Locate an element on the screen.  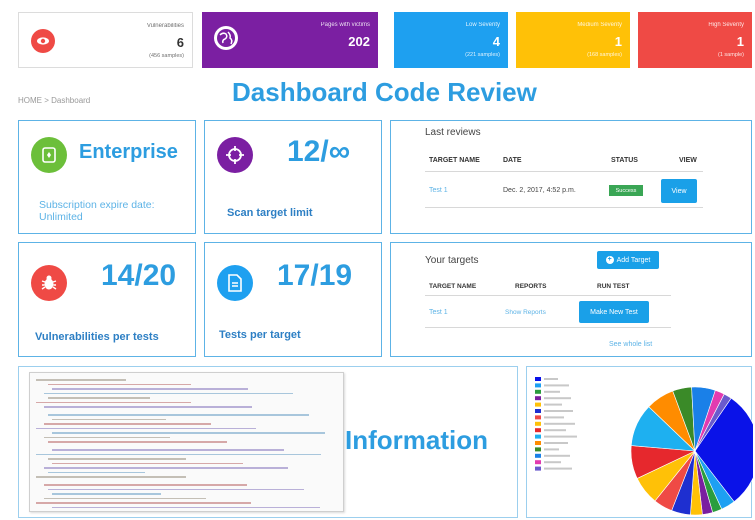
show-reports-link: Show Reports is located at coordinates (525, 312).